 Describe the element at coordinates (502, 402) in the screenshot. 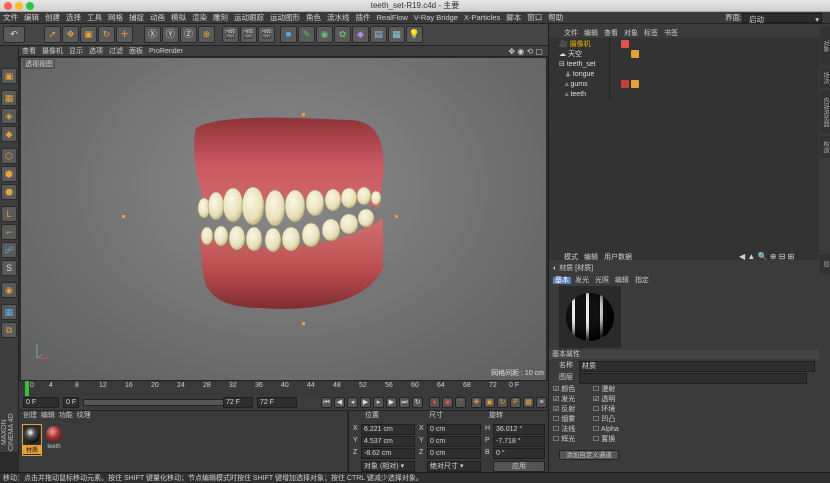

I see `key-rotation-icon: ↻` at that location.